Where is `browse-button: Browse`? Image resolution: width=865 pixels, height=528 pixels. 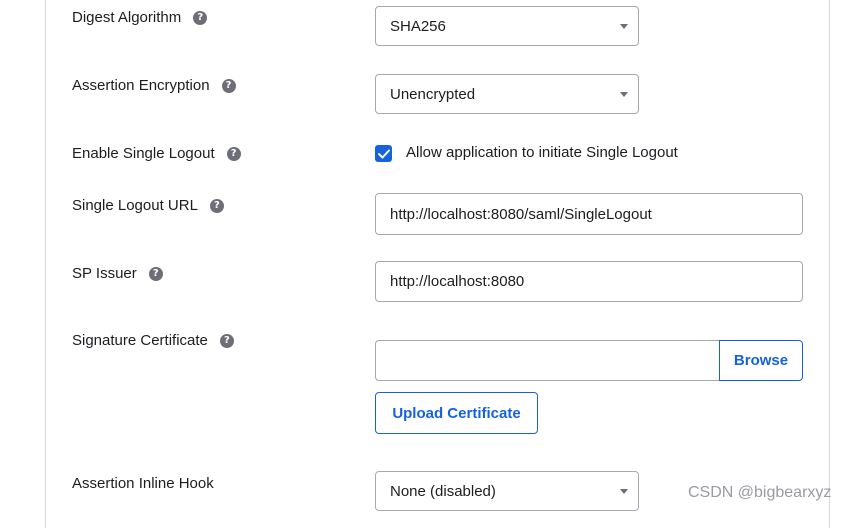
browse-button: Browse is located at coordinates (761, 360).